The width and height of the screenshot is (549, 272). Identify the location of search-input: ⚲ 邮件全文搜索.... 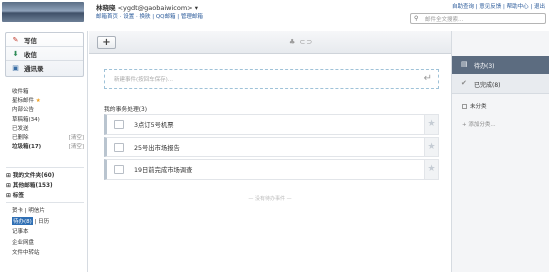
(478, 18).